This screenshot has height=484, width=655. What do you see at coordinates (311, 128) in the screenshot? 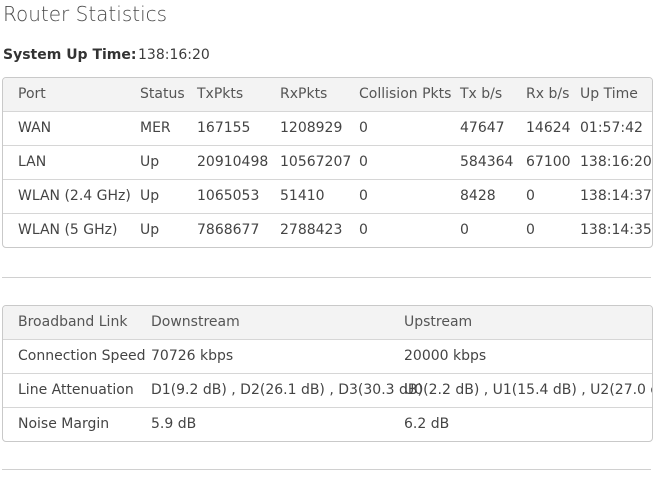
I see `port-rxpkts: 1208929` at bounding box center [311, 128].